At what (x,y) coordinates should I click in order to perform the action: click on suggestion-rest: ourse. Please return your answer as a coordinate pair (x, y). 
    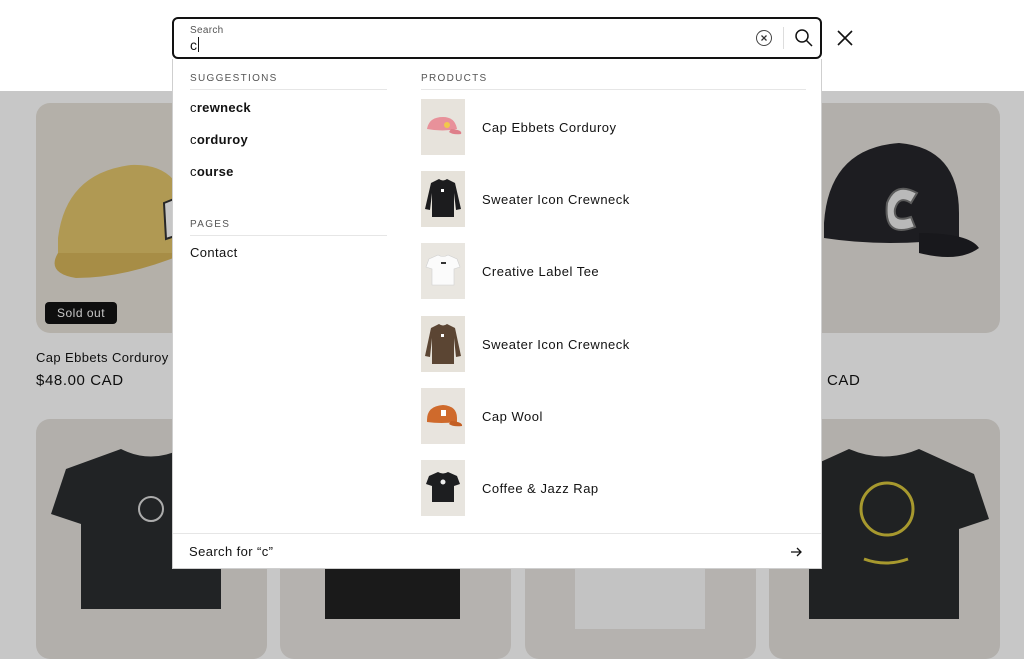
    Looking at the image, I should click on (215, 171).